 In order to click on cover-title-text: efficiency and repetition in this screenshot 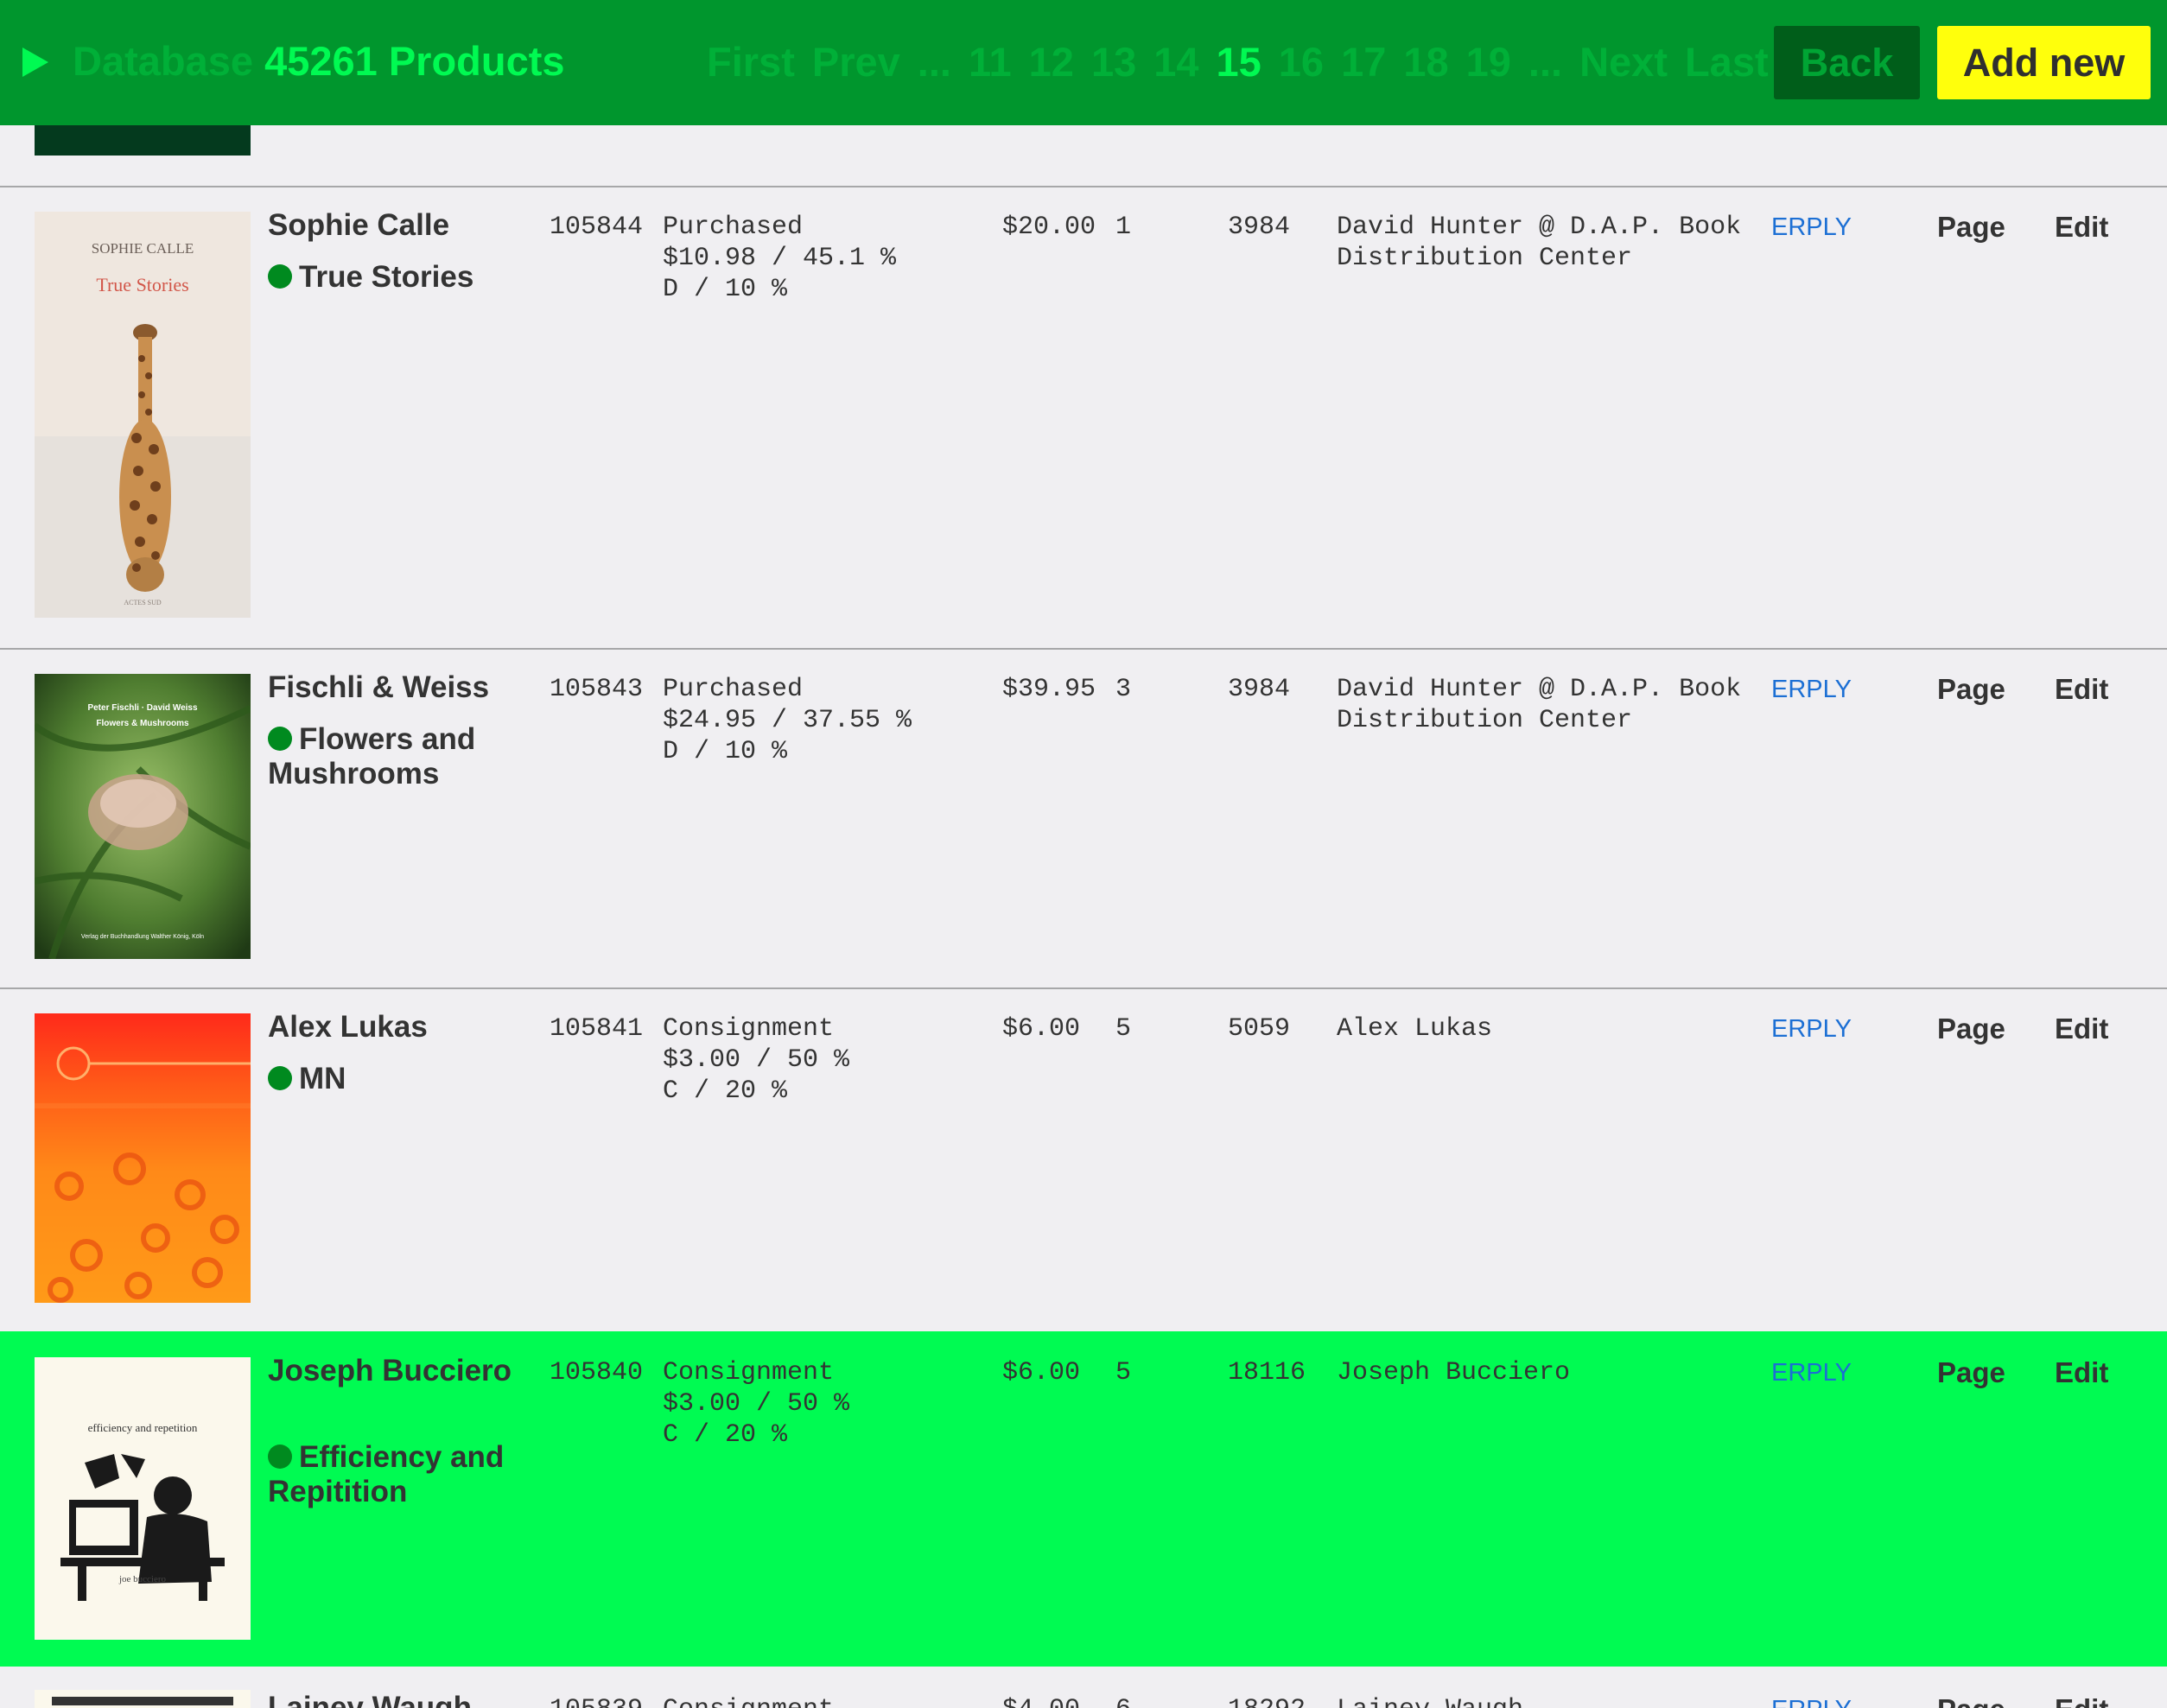, I will do `click(143, 1427)`.